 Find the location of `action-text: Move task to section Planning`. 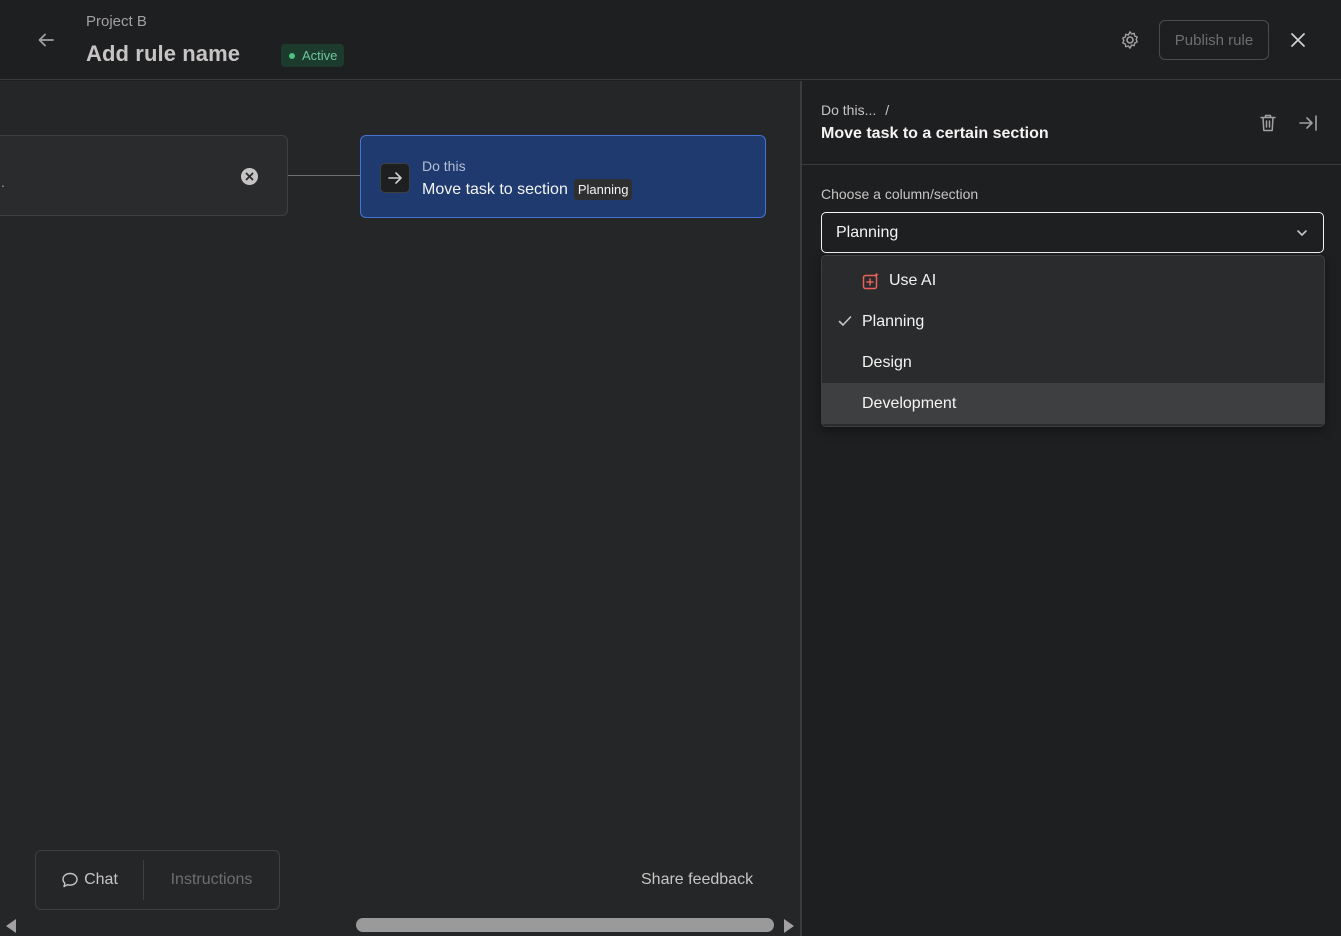

action-text: Move task to section Planning is located at coordinates (527, 189).